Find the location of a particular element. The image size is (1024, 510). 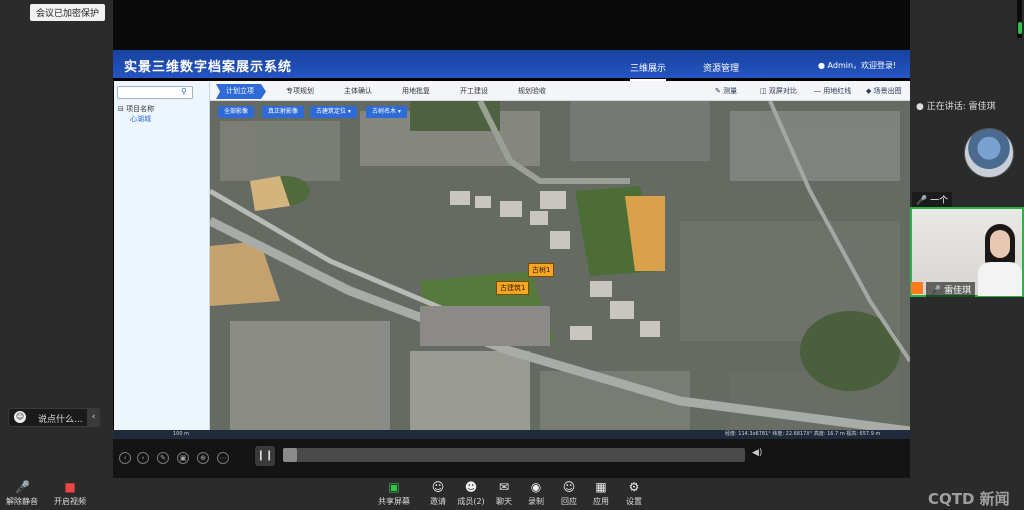

red-line-tool: ― 用地红线 is located at coordinates (832, 91).